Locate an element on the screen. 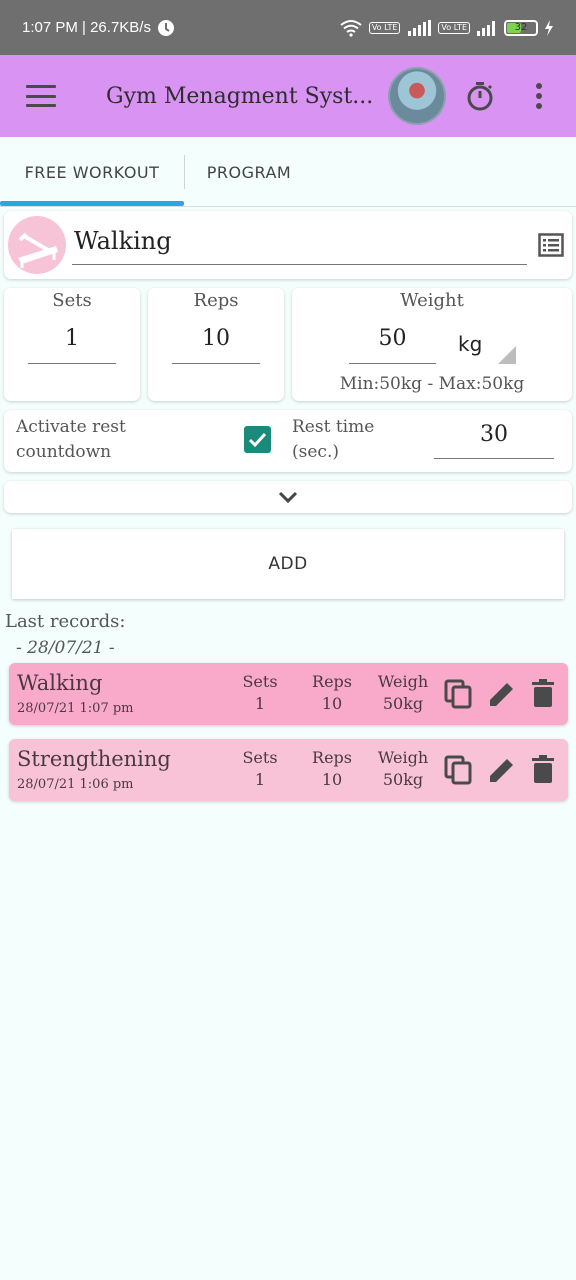 The image size is (576, 1280). weight-label: Weight is located at coordinates (432, 300).